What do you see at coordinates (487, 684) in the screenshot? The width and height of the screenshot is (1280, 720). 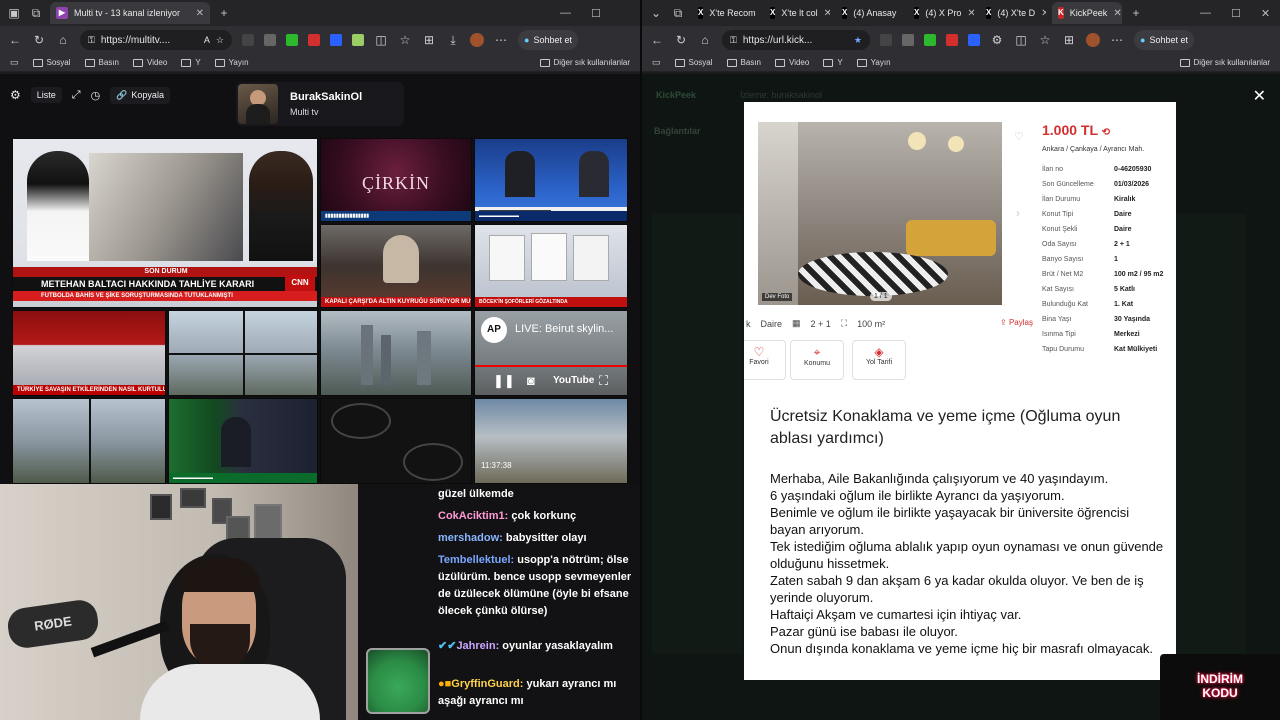 I see `chat-username: GryffinGuard:` at bounding box center [487, 684].